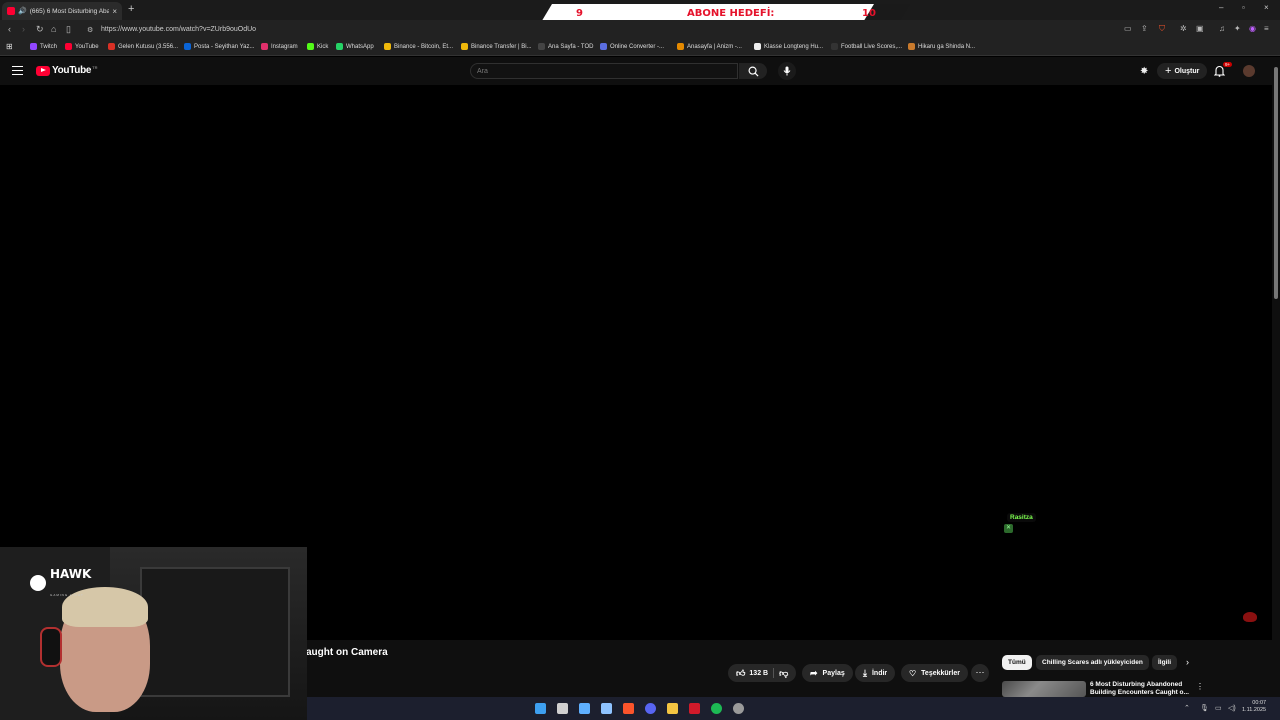 This screenshot has width=1280, height=720. I want to click on goal-target: 10, so click(869, 13).